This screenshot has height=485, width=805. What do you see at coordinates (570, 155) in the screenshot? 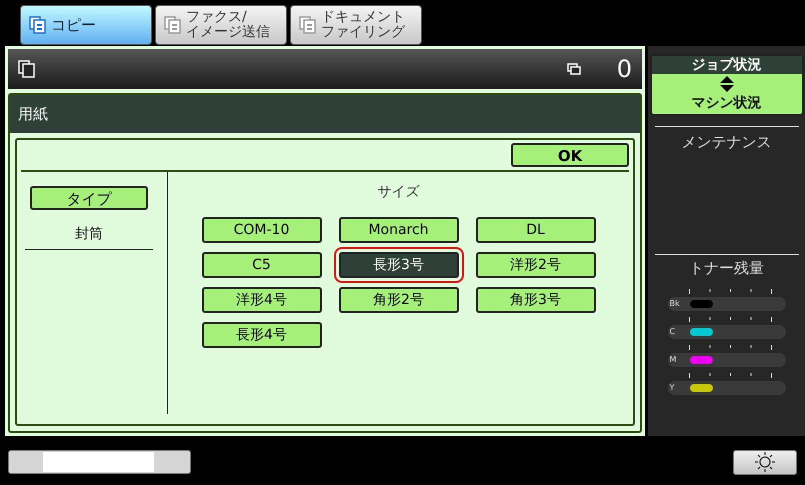
I see `ok-button: OK` at bounding box center [570, 155].